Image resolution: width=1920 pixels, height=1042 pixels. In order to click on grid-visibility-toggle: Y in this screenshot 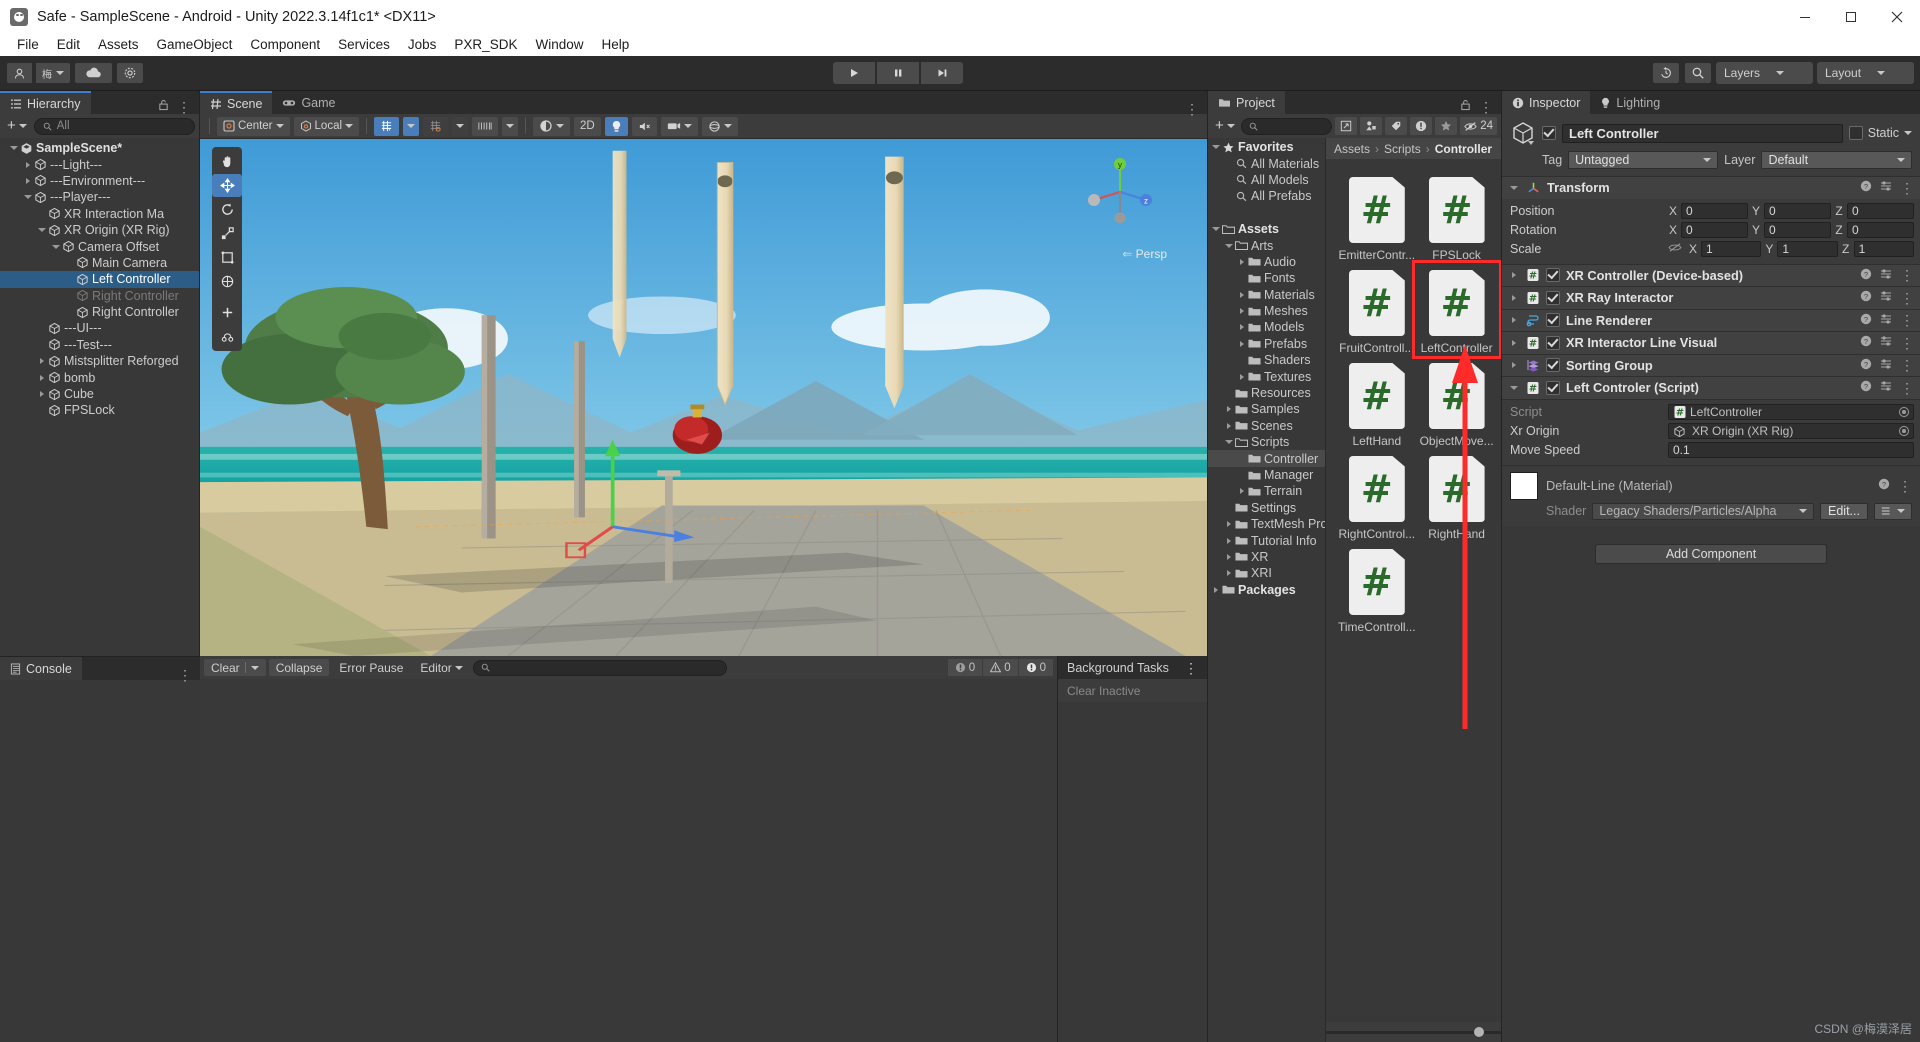, I will do `click(387, 126)`.